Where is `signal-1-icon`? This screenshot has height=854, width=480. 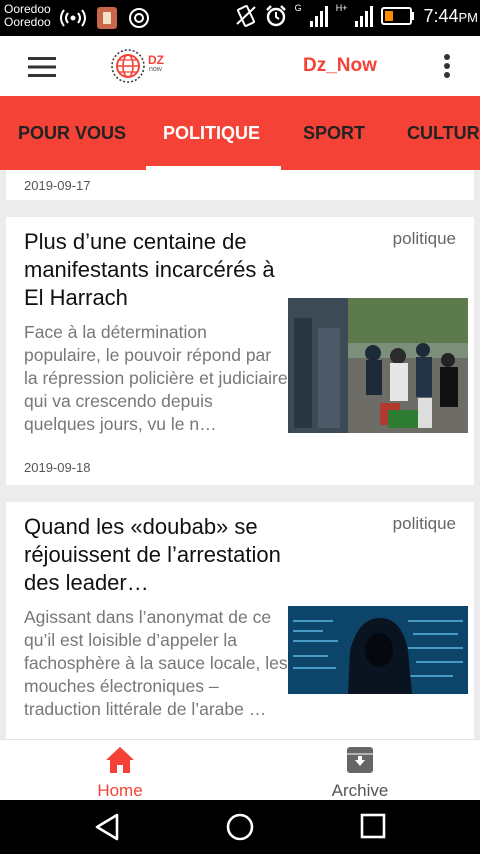
signal-1-icon is located at coordinates (318, 16).